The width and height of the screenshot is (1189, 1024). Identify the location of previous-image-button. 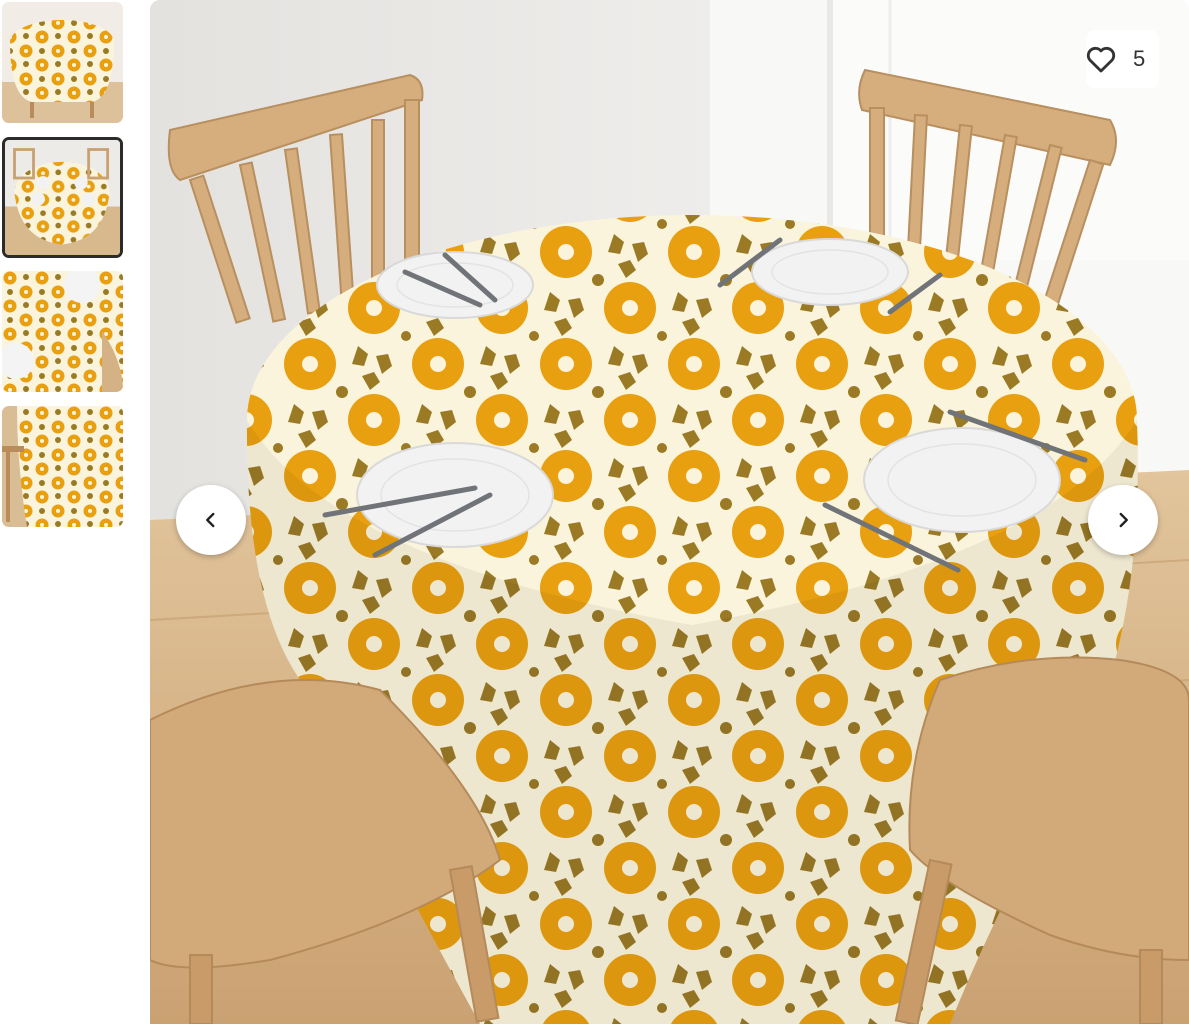
(211, 520).